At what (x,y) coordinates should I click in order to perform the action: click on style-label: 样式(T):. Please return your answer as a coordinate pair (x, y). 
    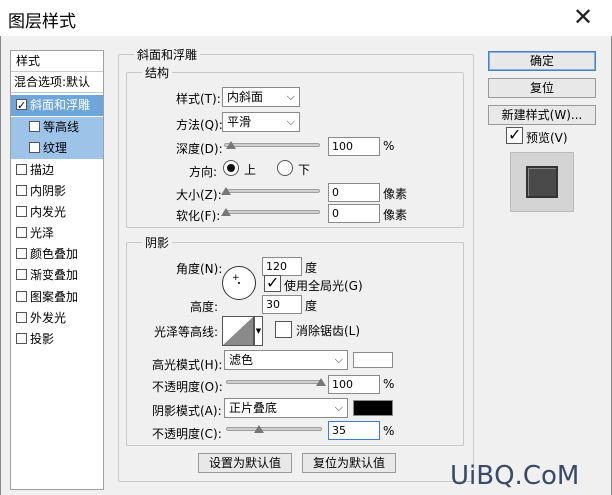
    Looking at the image, I should click on (198, 99).